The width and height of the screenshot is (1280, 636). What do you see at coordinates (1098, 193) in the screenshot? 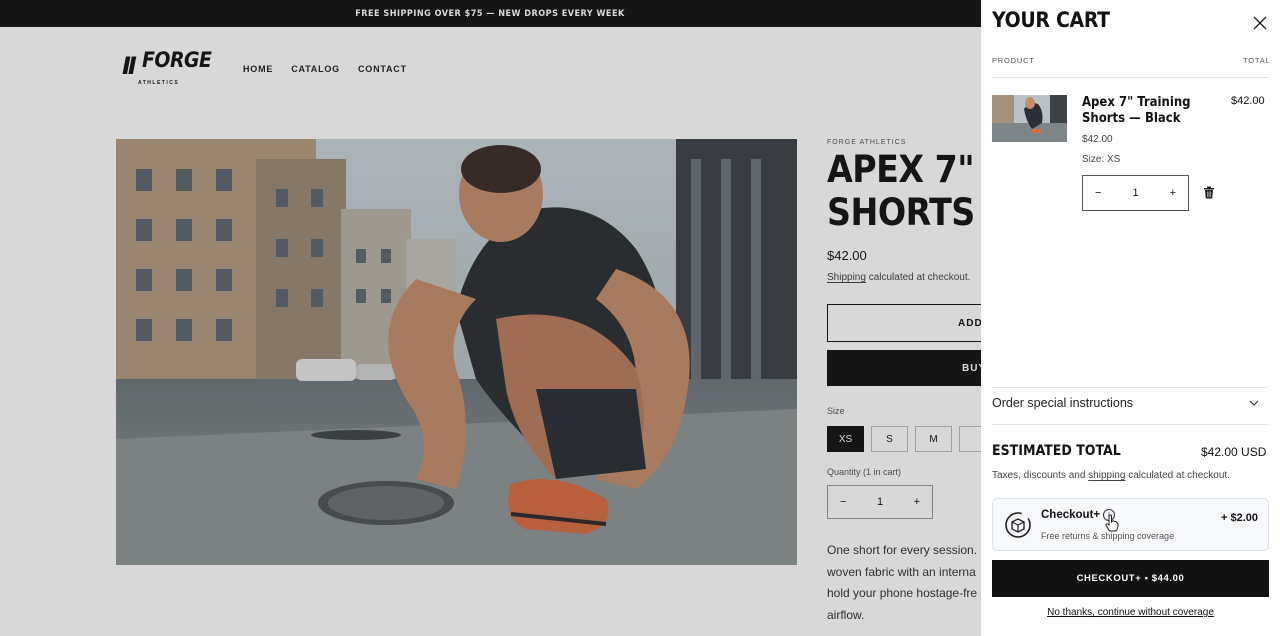
I see `minus-icon: −` at bounding box center [1098, 193].